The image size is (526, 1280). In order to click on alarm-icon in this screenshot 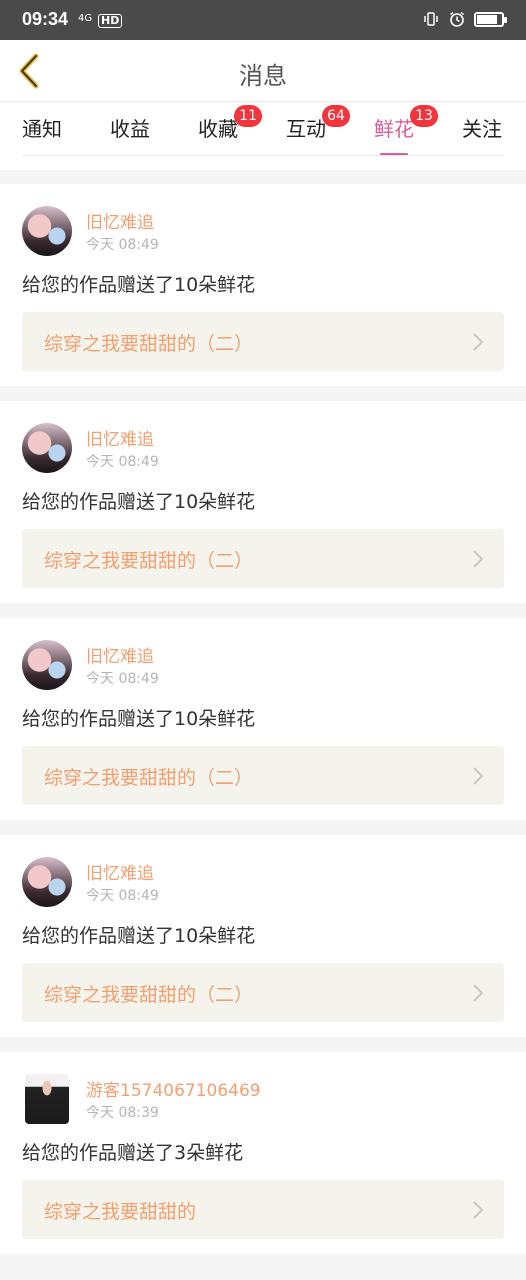, I will do `click(457, 19)`.